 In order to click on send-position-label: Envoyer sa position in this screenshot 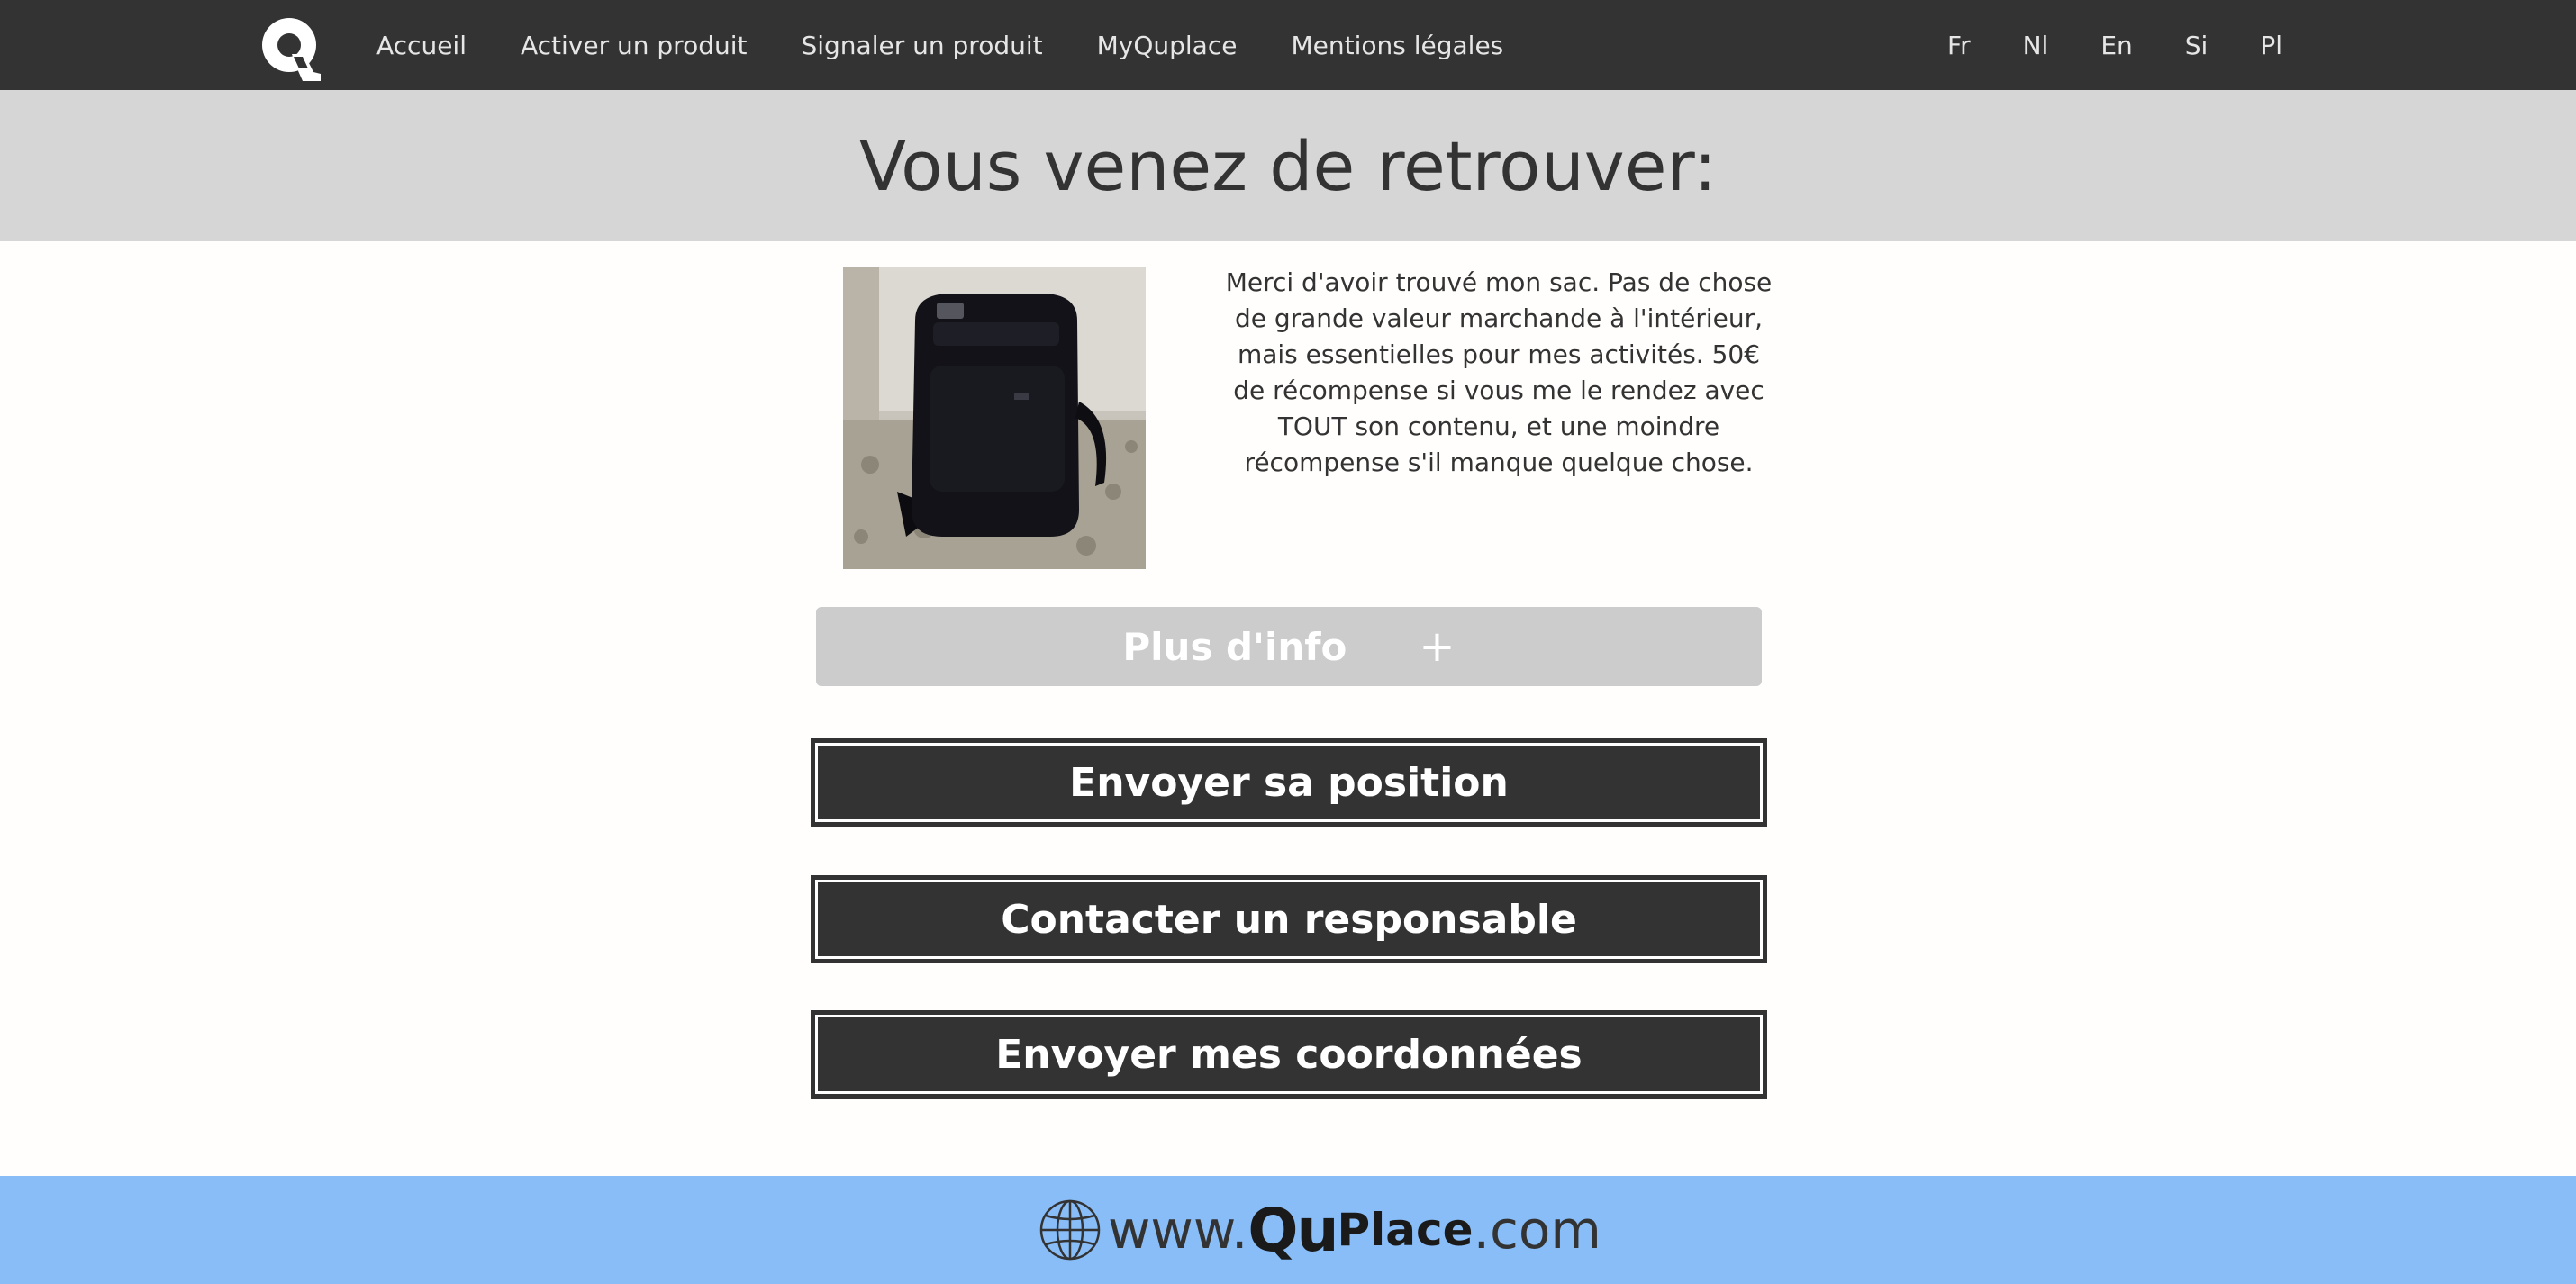, I will do `click(1289, 783)`.